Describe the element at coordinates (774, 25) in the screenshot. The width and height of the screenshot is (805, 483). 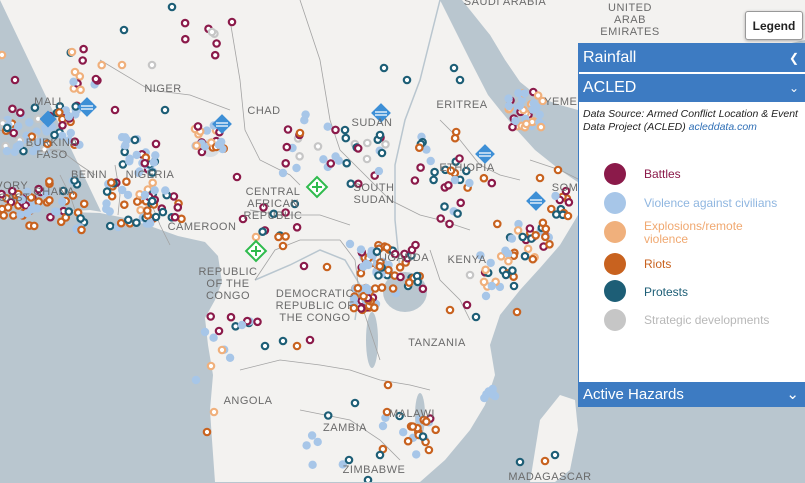
I see `legend-button: Legend` at that location.